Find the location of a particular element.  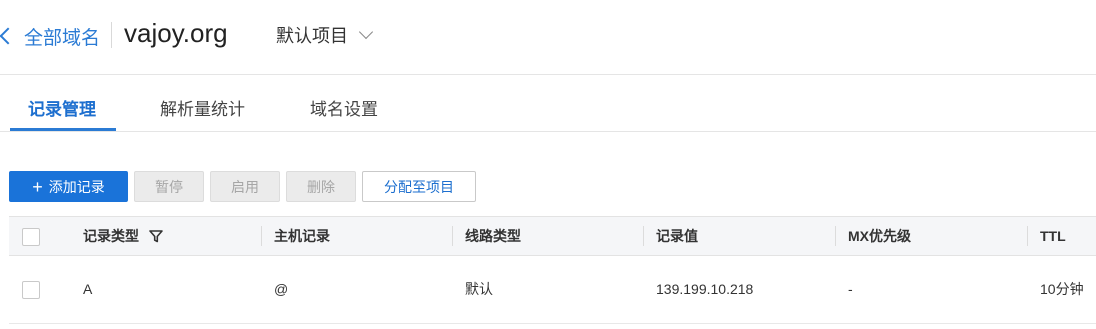

domain-title: vajoy.org is located at coordinates (176, 33).